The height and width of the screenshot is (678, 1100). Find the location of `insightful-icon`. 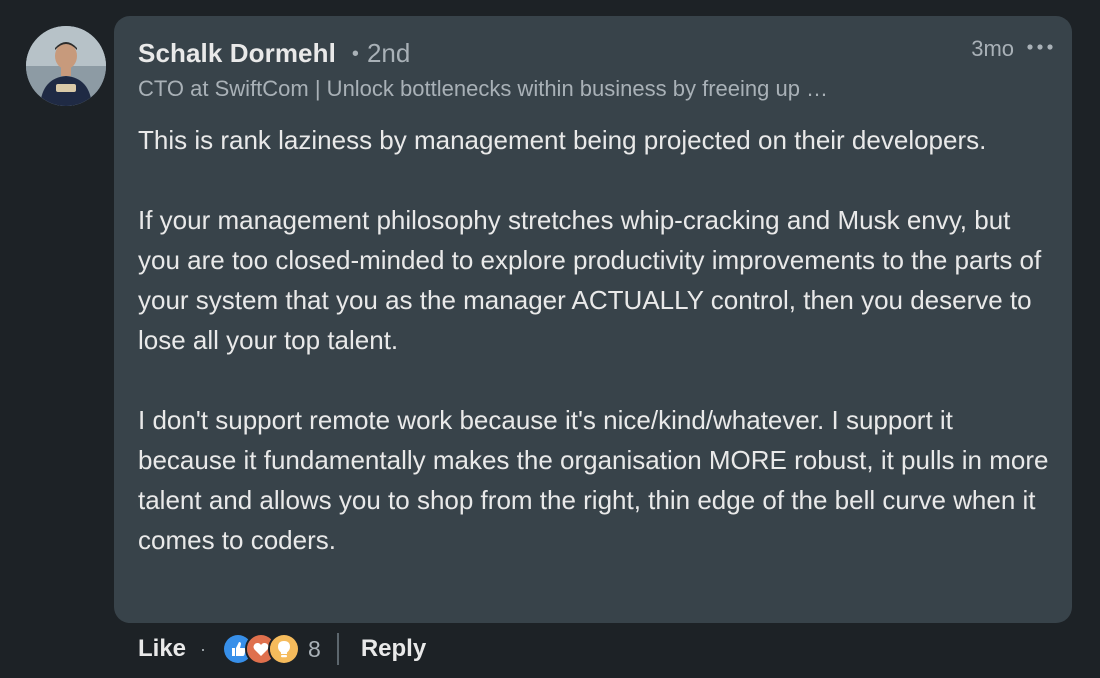

insightful-icon is located at coordinates (284, 649).